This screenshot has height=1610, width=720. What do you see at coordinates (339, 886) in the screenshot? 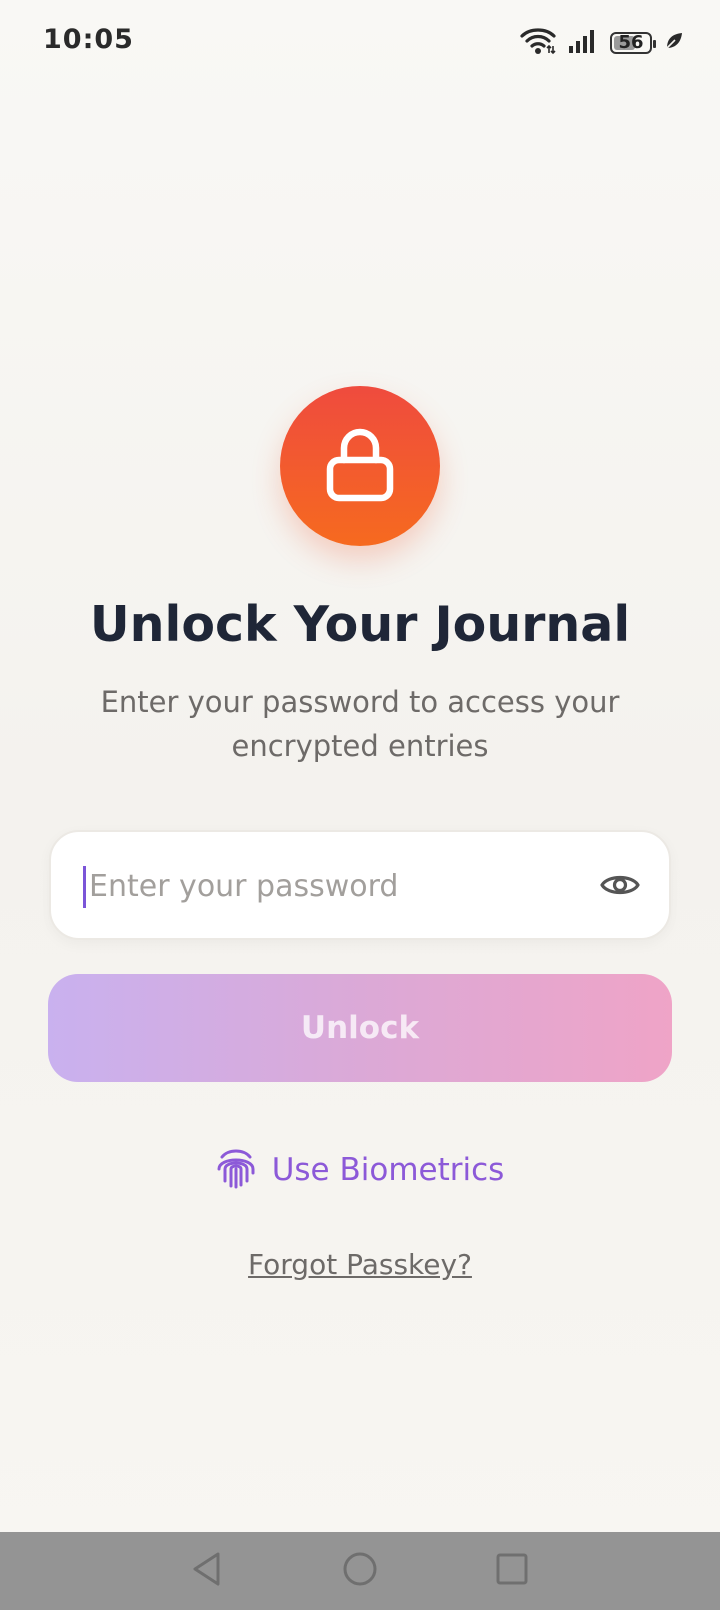
I see `password-input` at bounding box center [339, 886].